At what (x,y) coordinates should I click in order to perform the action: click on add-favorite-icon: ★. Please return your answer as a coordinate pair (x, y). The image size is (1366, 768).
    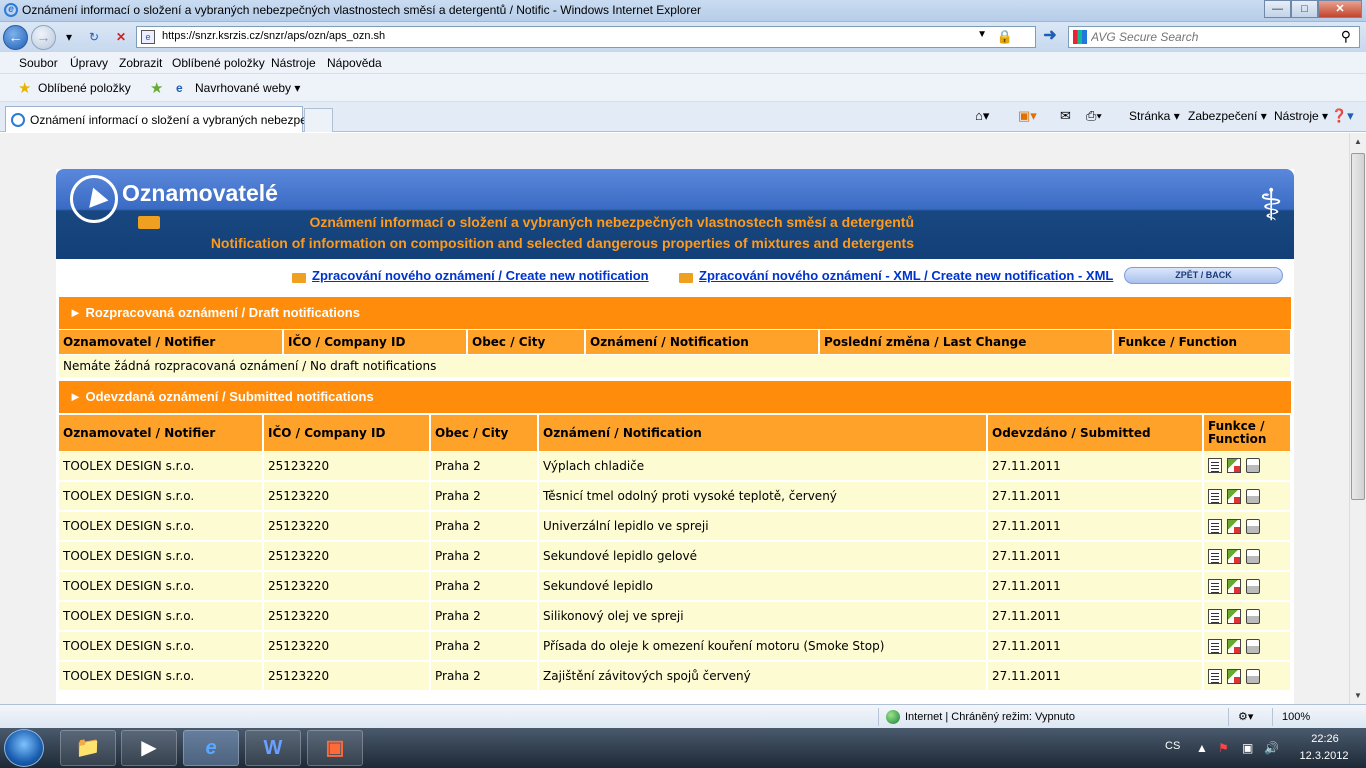
    Looking at the image, I should click on (156, 88).